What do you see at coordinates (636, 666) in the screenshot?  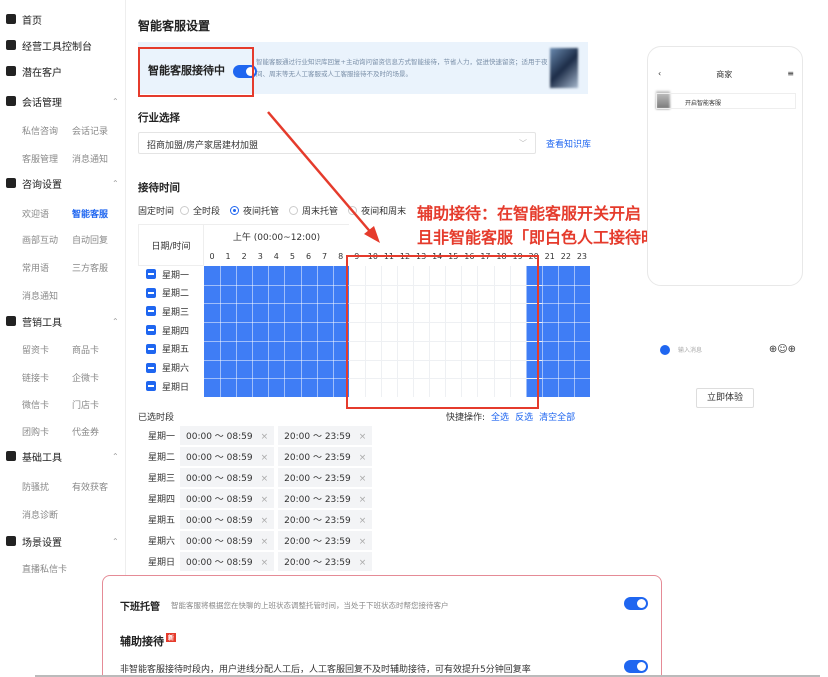 I see `assist-toggle` at bounding box center [636, 666].